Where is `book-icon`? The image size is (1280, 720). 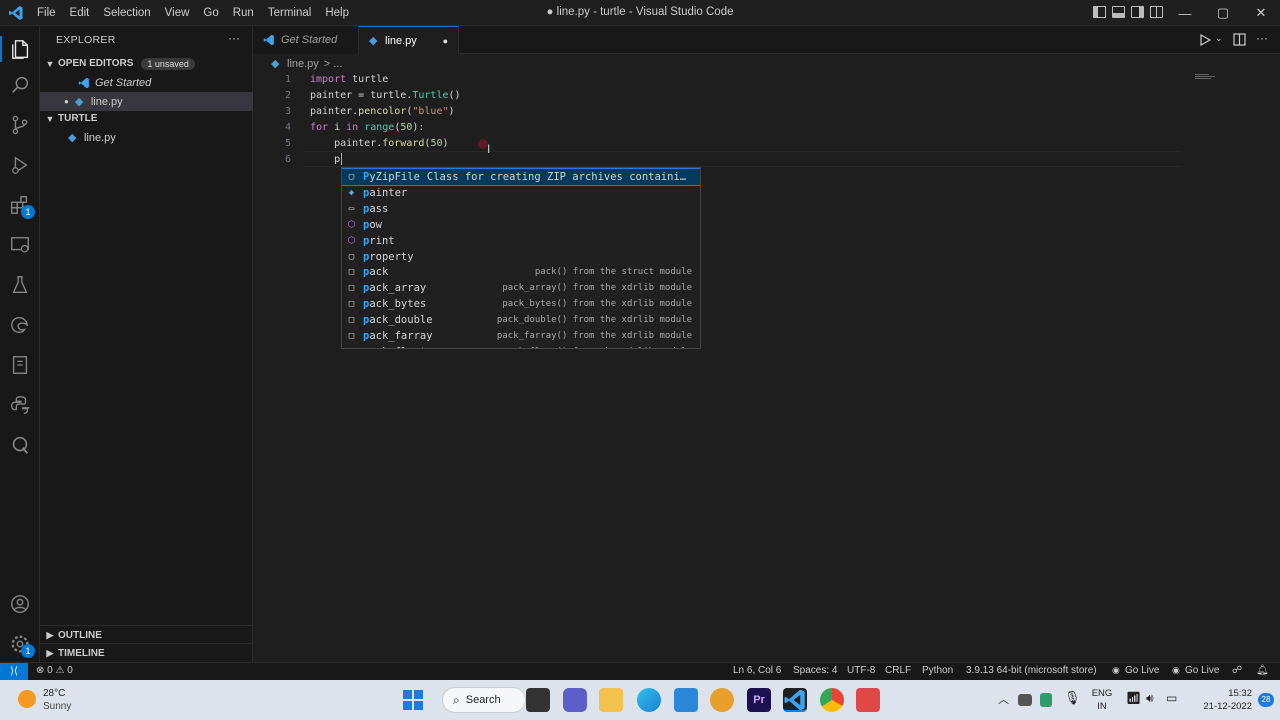
book-icon is located at coordinates (20, 365).